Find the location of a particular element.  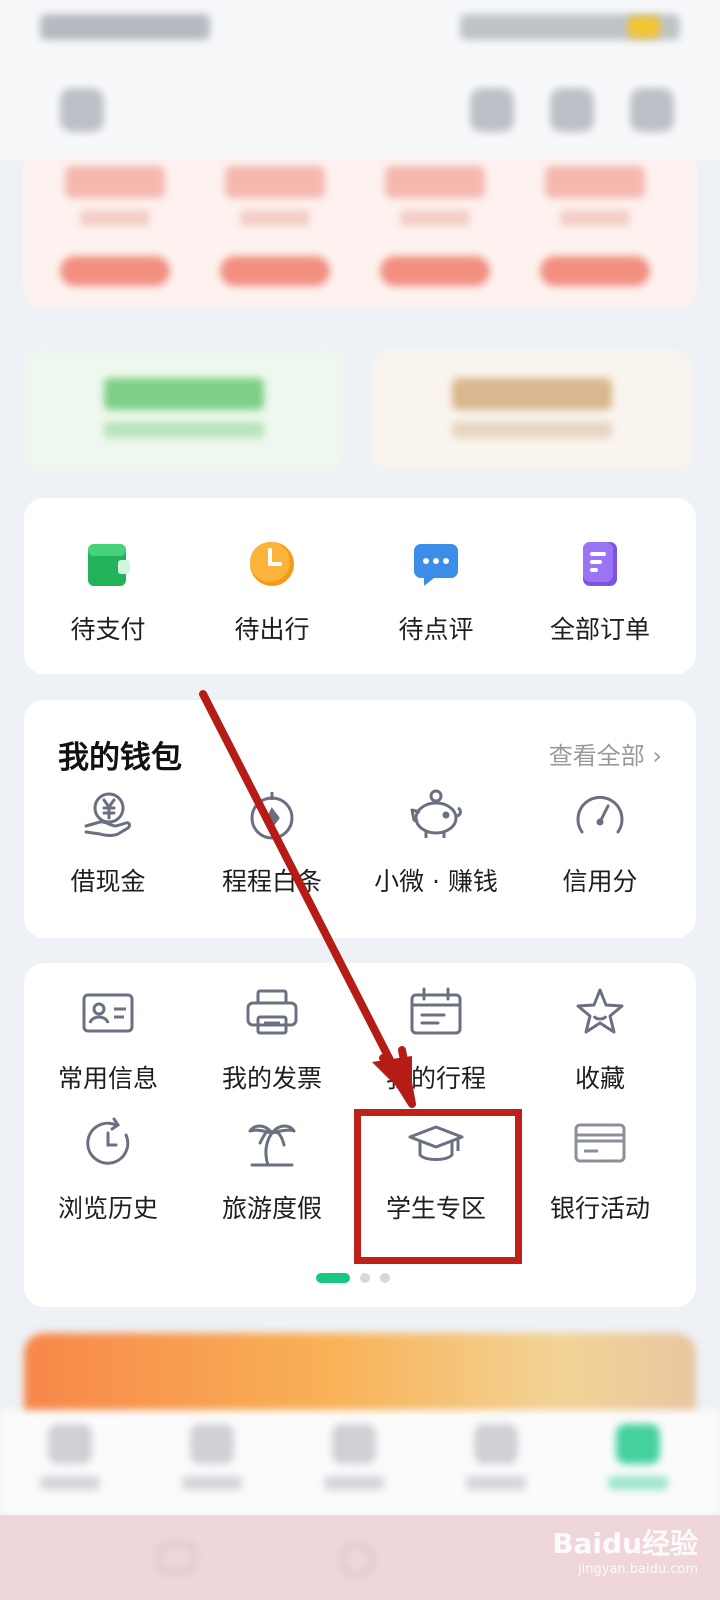

view-all-label: 查看全部 is located at coordinates (596, 756).